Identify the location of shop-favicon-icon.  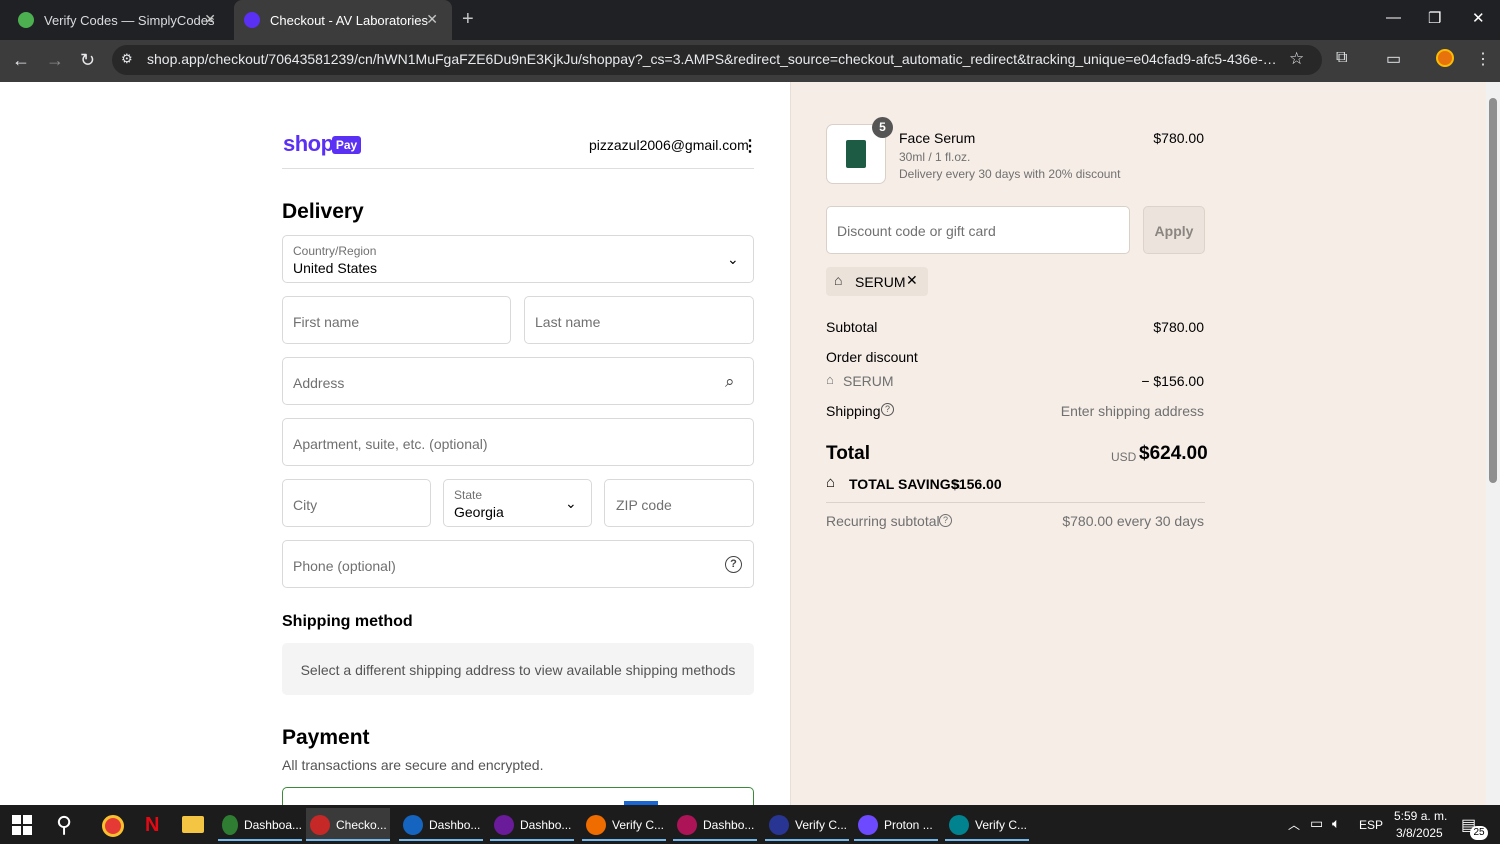
(252, 20).